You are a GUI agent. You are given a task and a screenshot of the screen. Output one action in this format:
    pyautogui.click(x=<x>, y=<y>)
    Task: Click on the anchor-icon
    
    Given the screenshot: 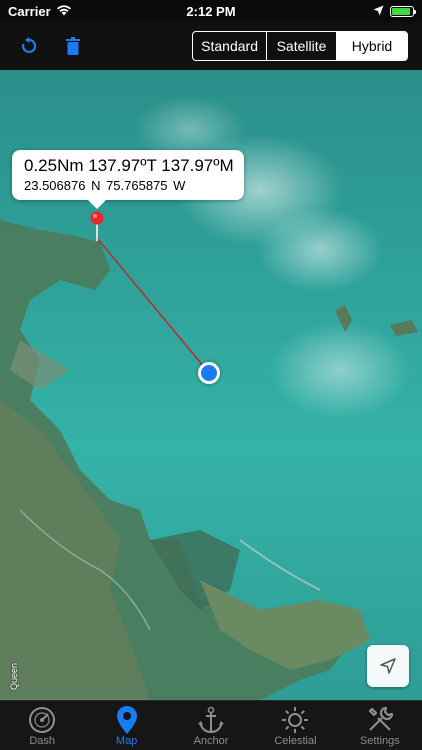 What is the action you would take?
    pyautogui.click(x=211, y=720)
    